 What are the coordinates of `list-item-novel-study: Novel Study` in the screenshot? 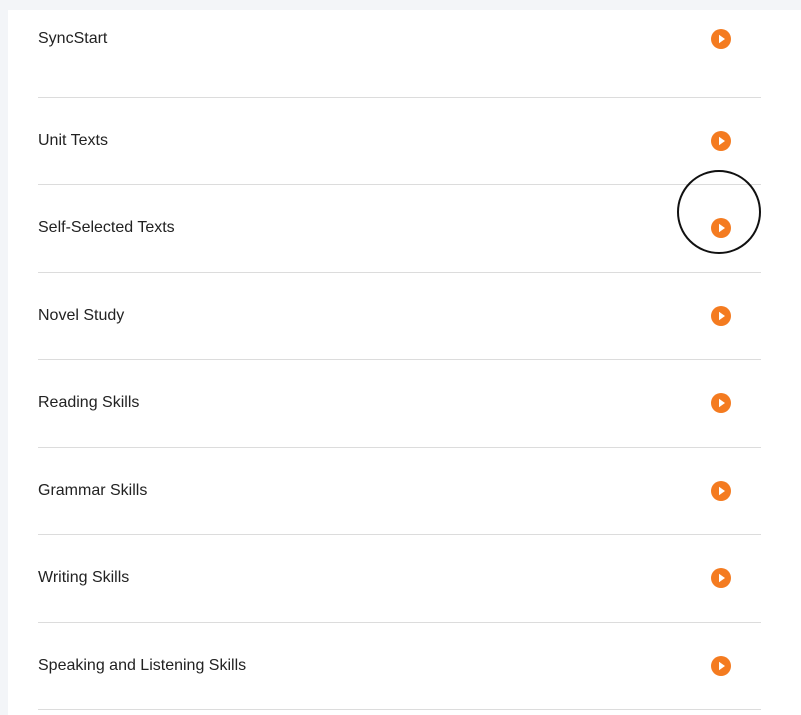 It's located at (399, 316).